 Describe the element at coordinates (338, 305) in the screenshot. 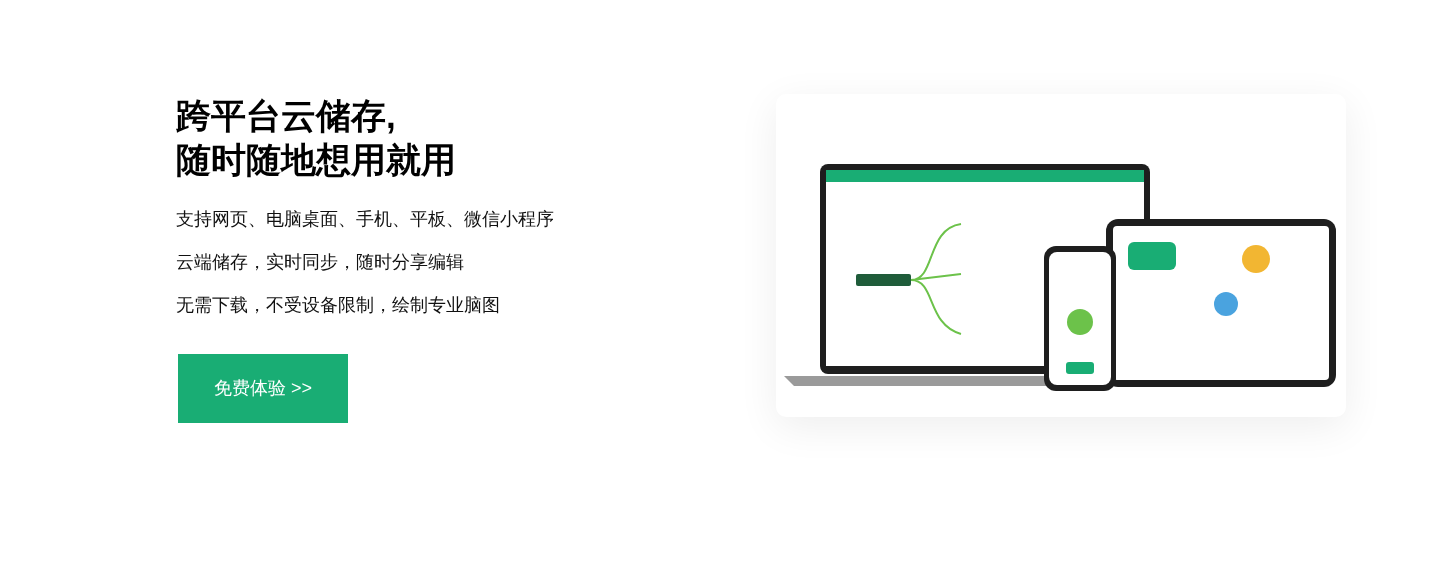

I see `feature-text: 无需下载，不受设备限制，绘制专业脑图` at that location.